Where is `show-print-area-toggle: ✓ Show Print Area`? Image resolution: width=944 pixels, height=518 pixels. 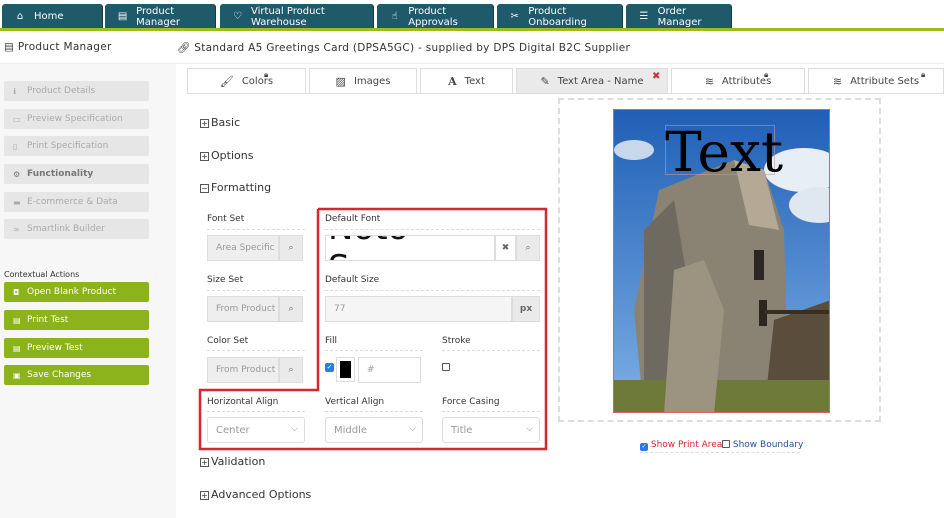 show-print-area-toggle: ✓ Show Print Area is located at coordinates (681, 445).